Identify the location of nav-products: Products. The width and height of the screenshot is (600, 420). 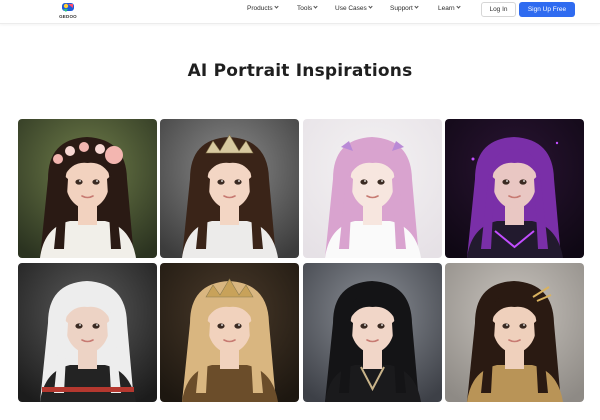
(263, 9).